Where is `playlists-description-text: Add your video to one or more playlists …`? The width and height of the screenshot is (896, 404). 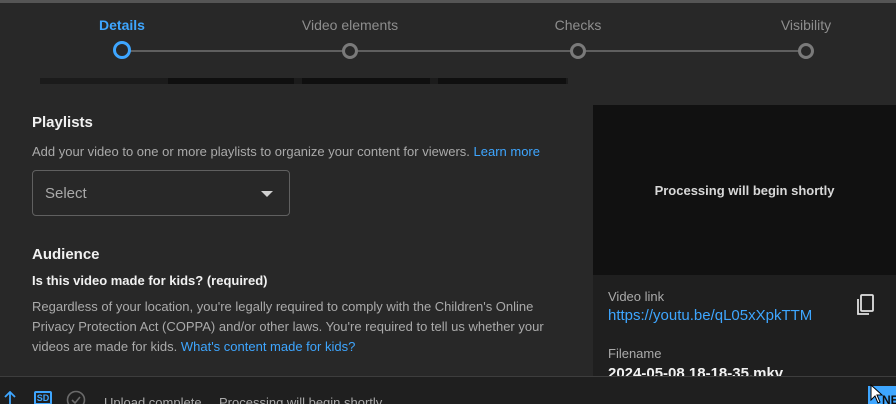
playlists-description-text: Add your video to one or more playlists … is located at coordinates (251, 151).